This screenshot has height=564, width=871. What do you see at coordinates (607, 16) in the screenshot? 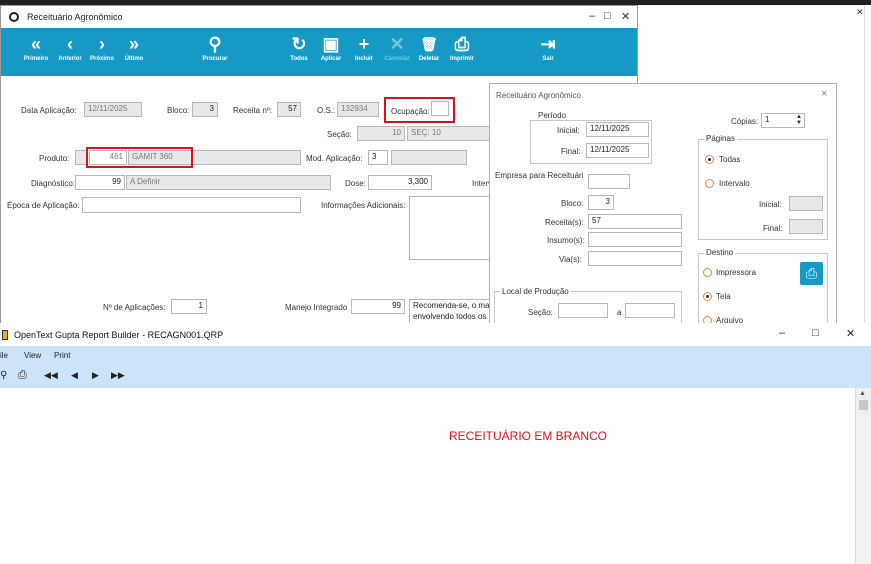
I see `maximize-icon: □` at bounding box center [607, 16].